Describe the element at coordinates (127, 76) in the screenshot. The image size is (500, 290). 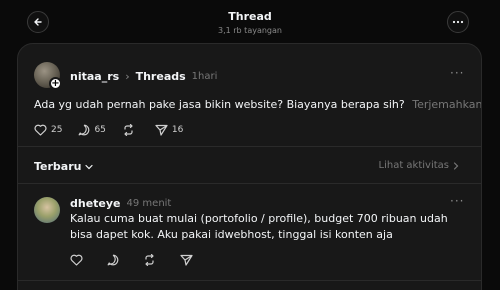
I see `chevron-right-icon: ›` at that location.